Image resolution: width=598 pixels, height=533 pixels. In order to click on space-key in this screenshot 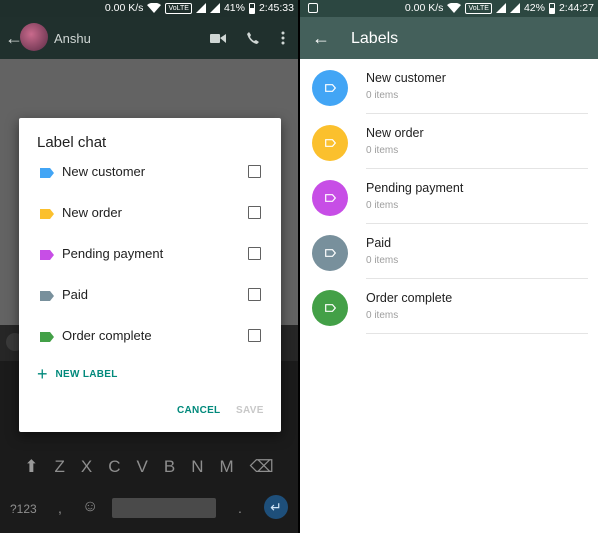, I will do `click(164, 508)`.